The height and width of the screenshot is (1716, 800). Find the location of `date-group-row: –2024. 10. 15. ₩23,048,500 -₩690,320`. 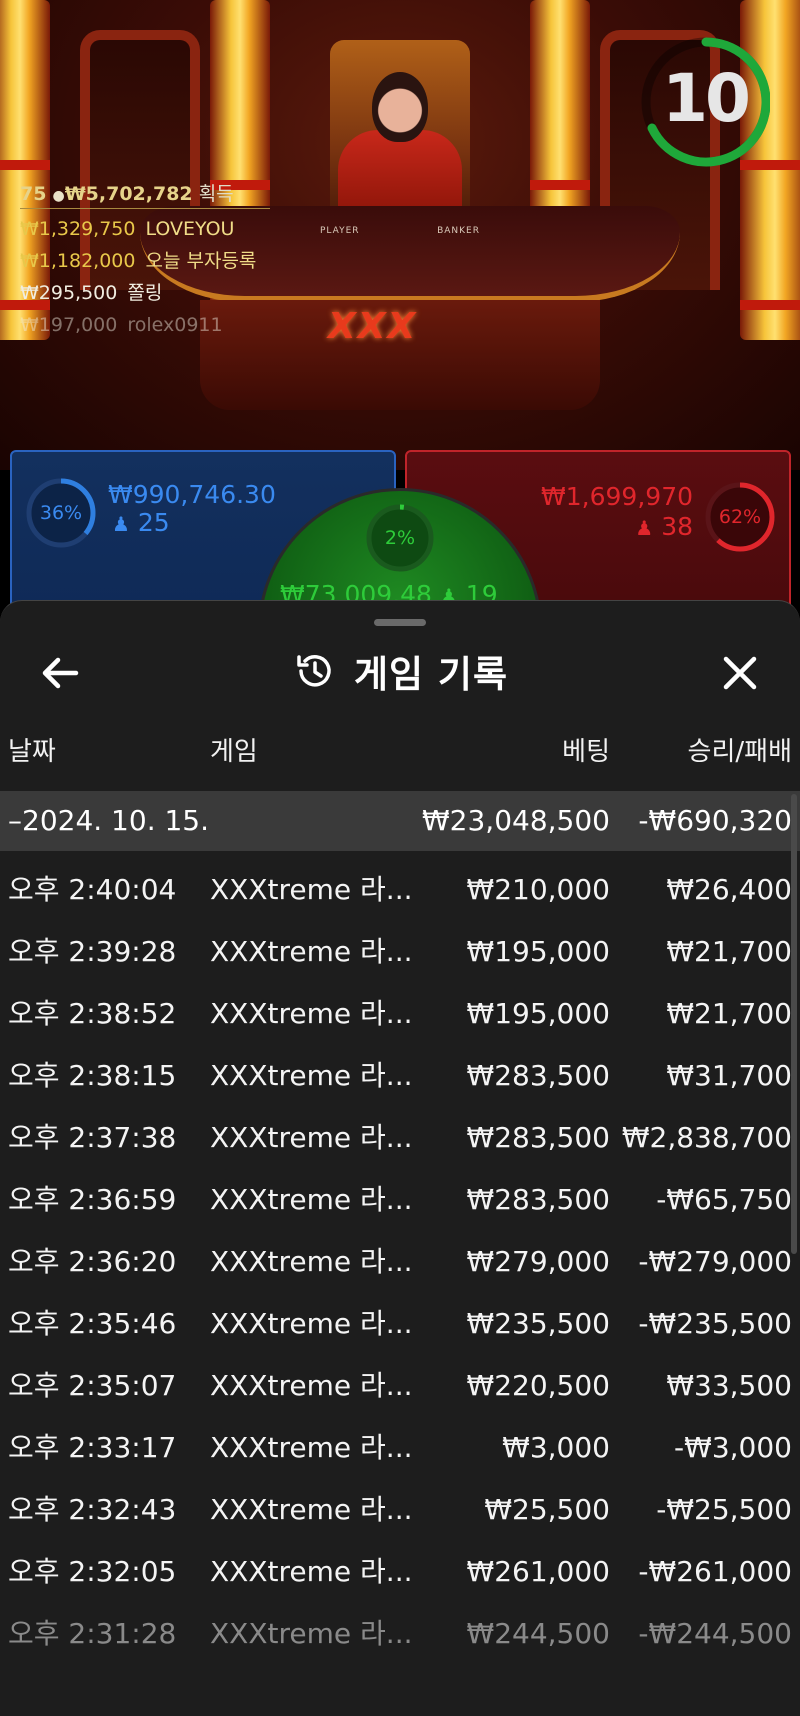

date-group-row: –2024. 10. 15. ₩23,048,500 -₩690,320 is located at coordinates (400, 821).